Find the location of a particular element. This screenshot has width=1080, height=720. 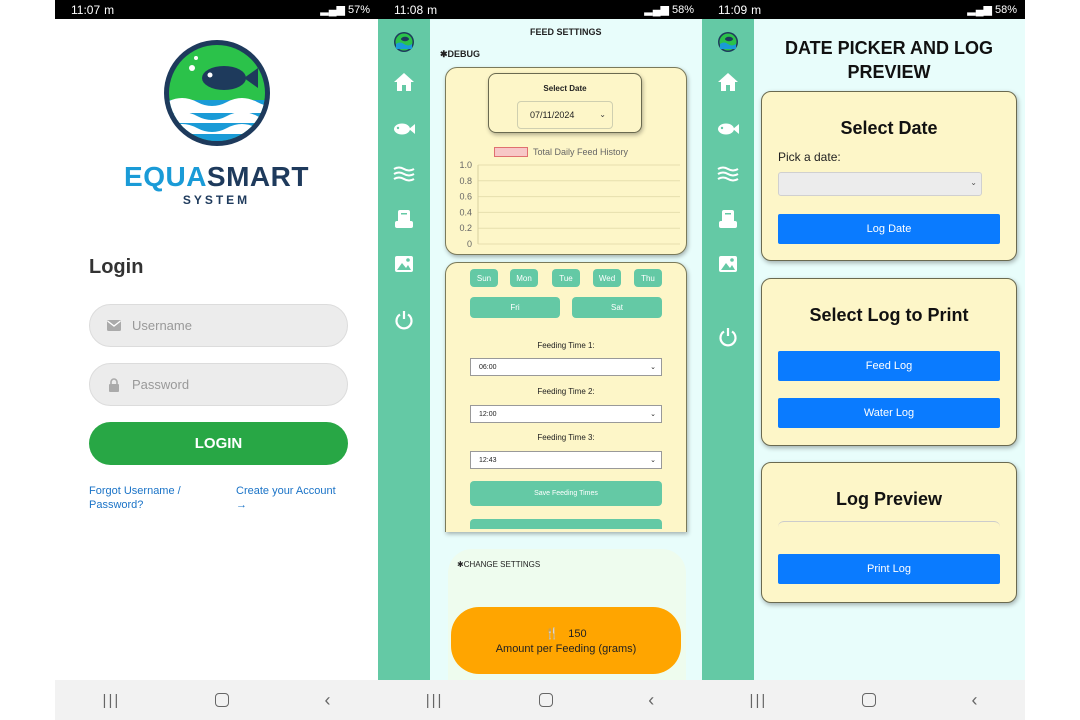

print-log-button: Print Log is located at coordinates (889, 569).